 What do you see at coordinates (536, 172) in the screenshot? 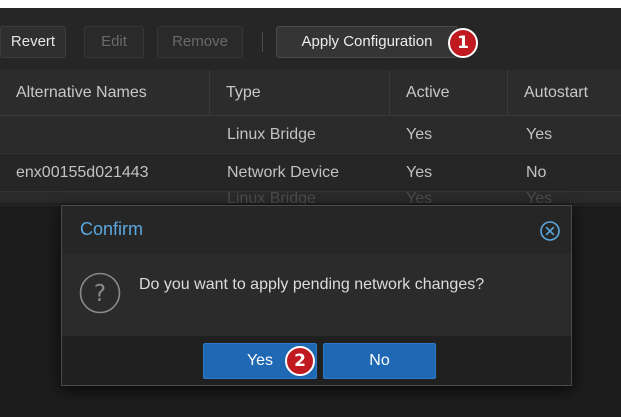
I see `cell-autostart: No` at bounding box center [536, 172].